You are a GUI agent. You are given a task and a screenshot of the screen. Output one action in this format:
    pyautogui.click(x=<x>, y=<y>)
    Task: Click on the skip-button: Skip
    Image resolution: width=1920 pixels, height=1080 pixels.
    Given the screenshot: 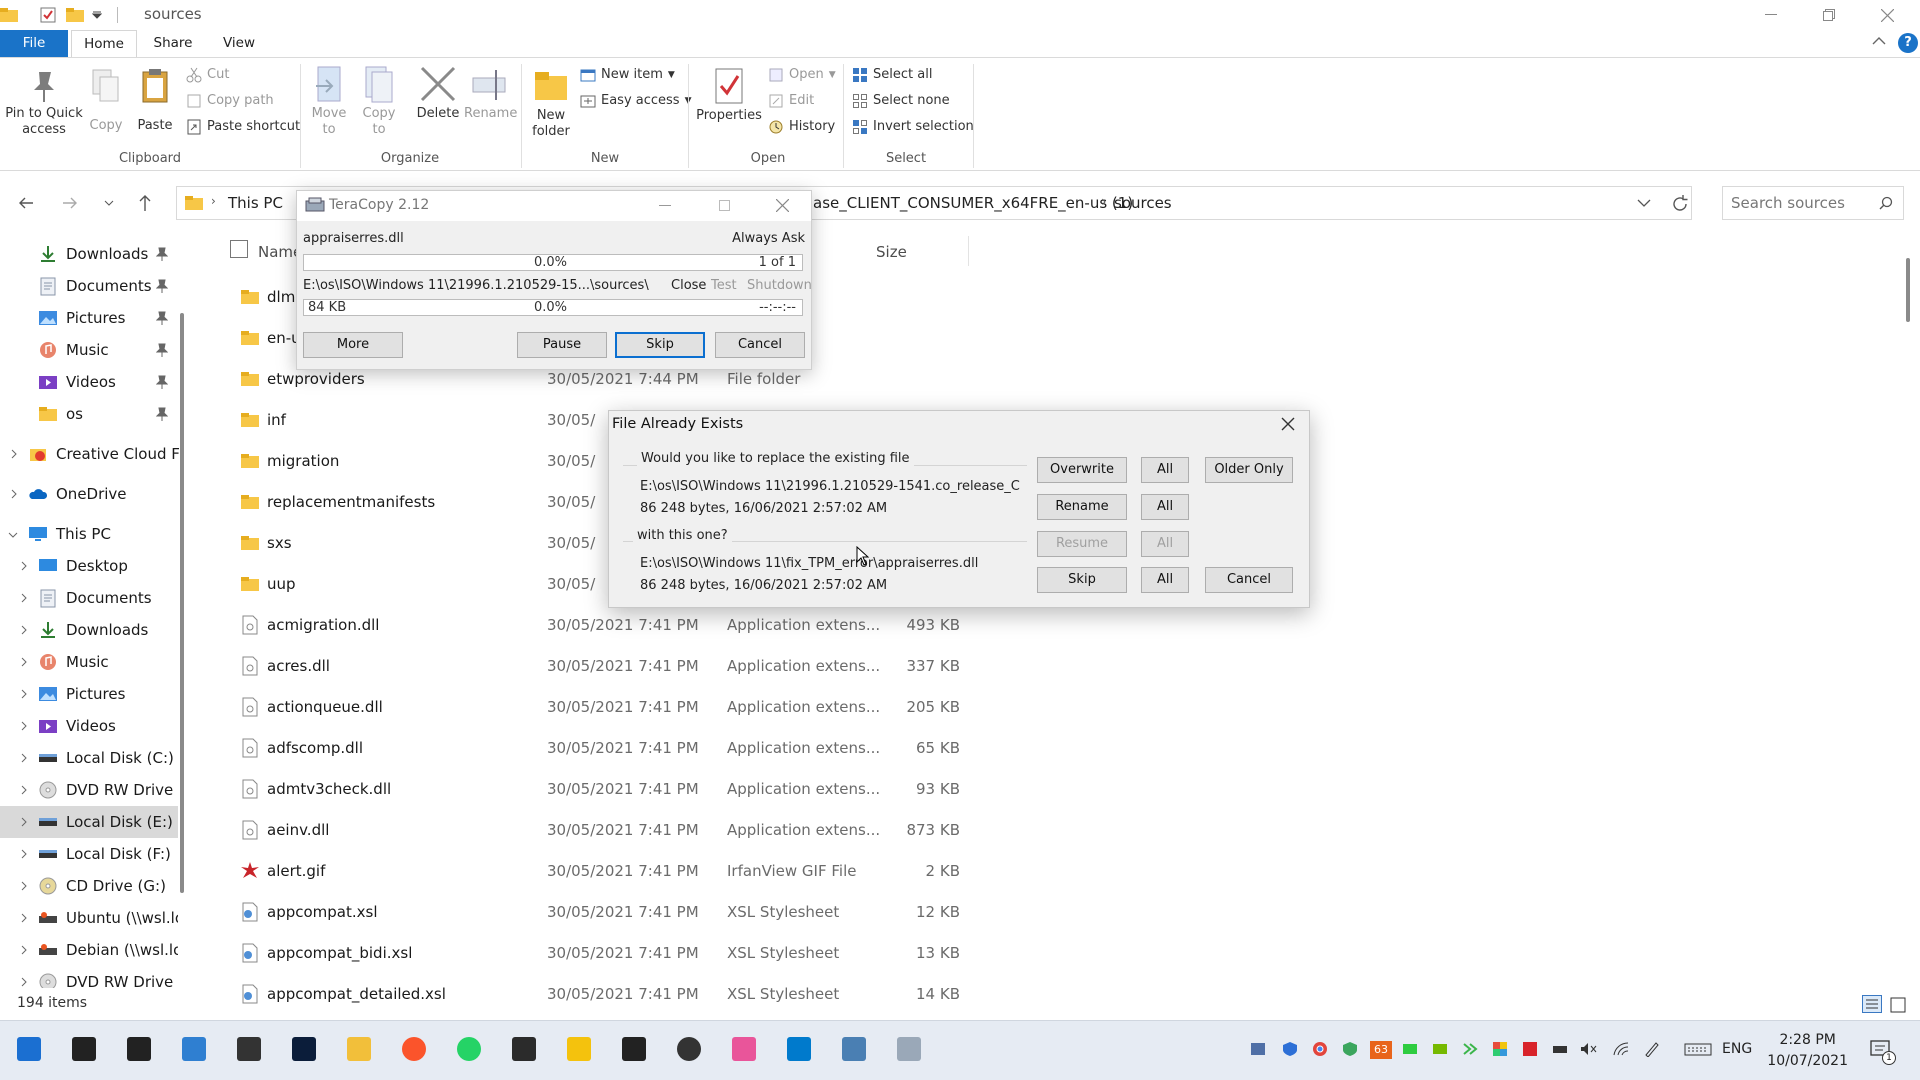 What is the action you would take?
    pyautogui.click(x=660, y=345)
    